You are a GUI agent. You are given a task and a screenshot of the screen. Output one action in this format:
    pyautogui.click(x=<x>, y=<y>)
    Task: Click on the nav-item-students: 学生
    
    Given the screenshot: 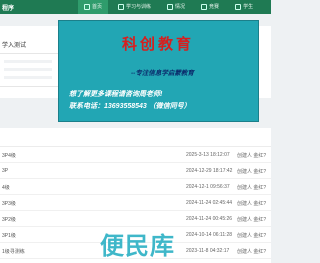 What is the action you would take?
    pyautogui.click(x=244, y=7)
    